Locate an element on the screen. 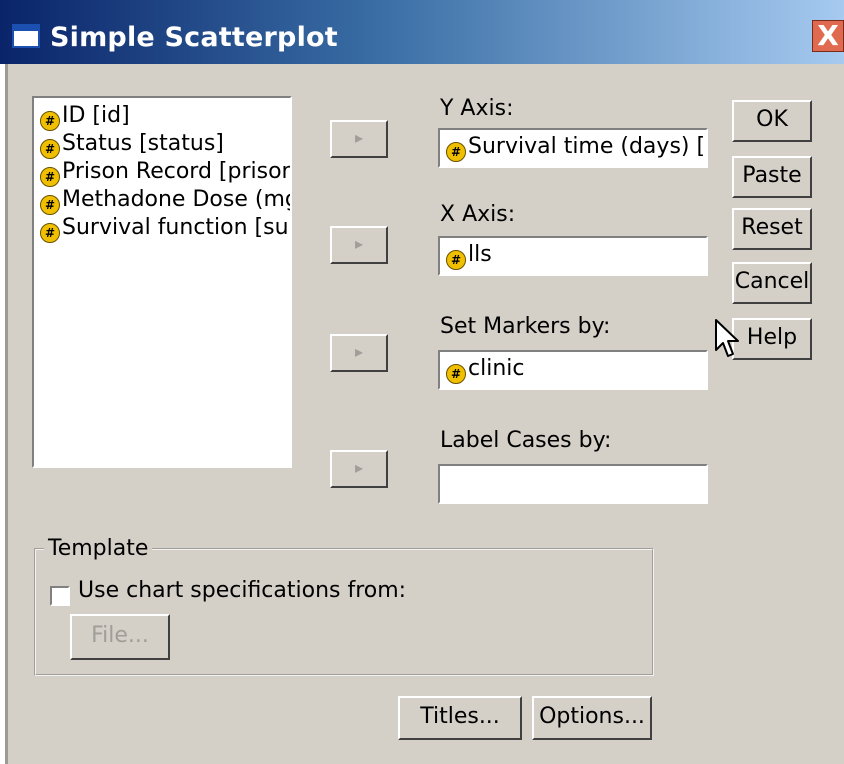  window-left-border-shade is located at coordinates (6, 414).